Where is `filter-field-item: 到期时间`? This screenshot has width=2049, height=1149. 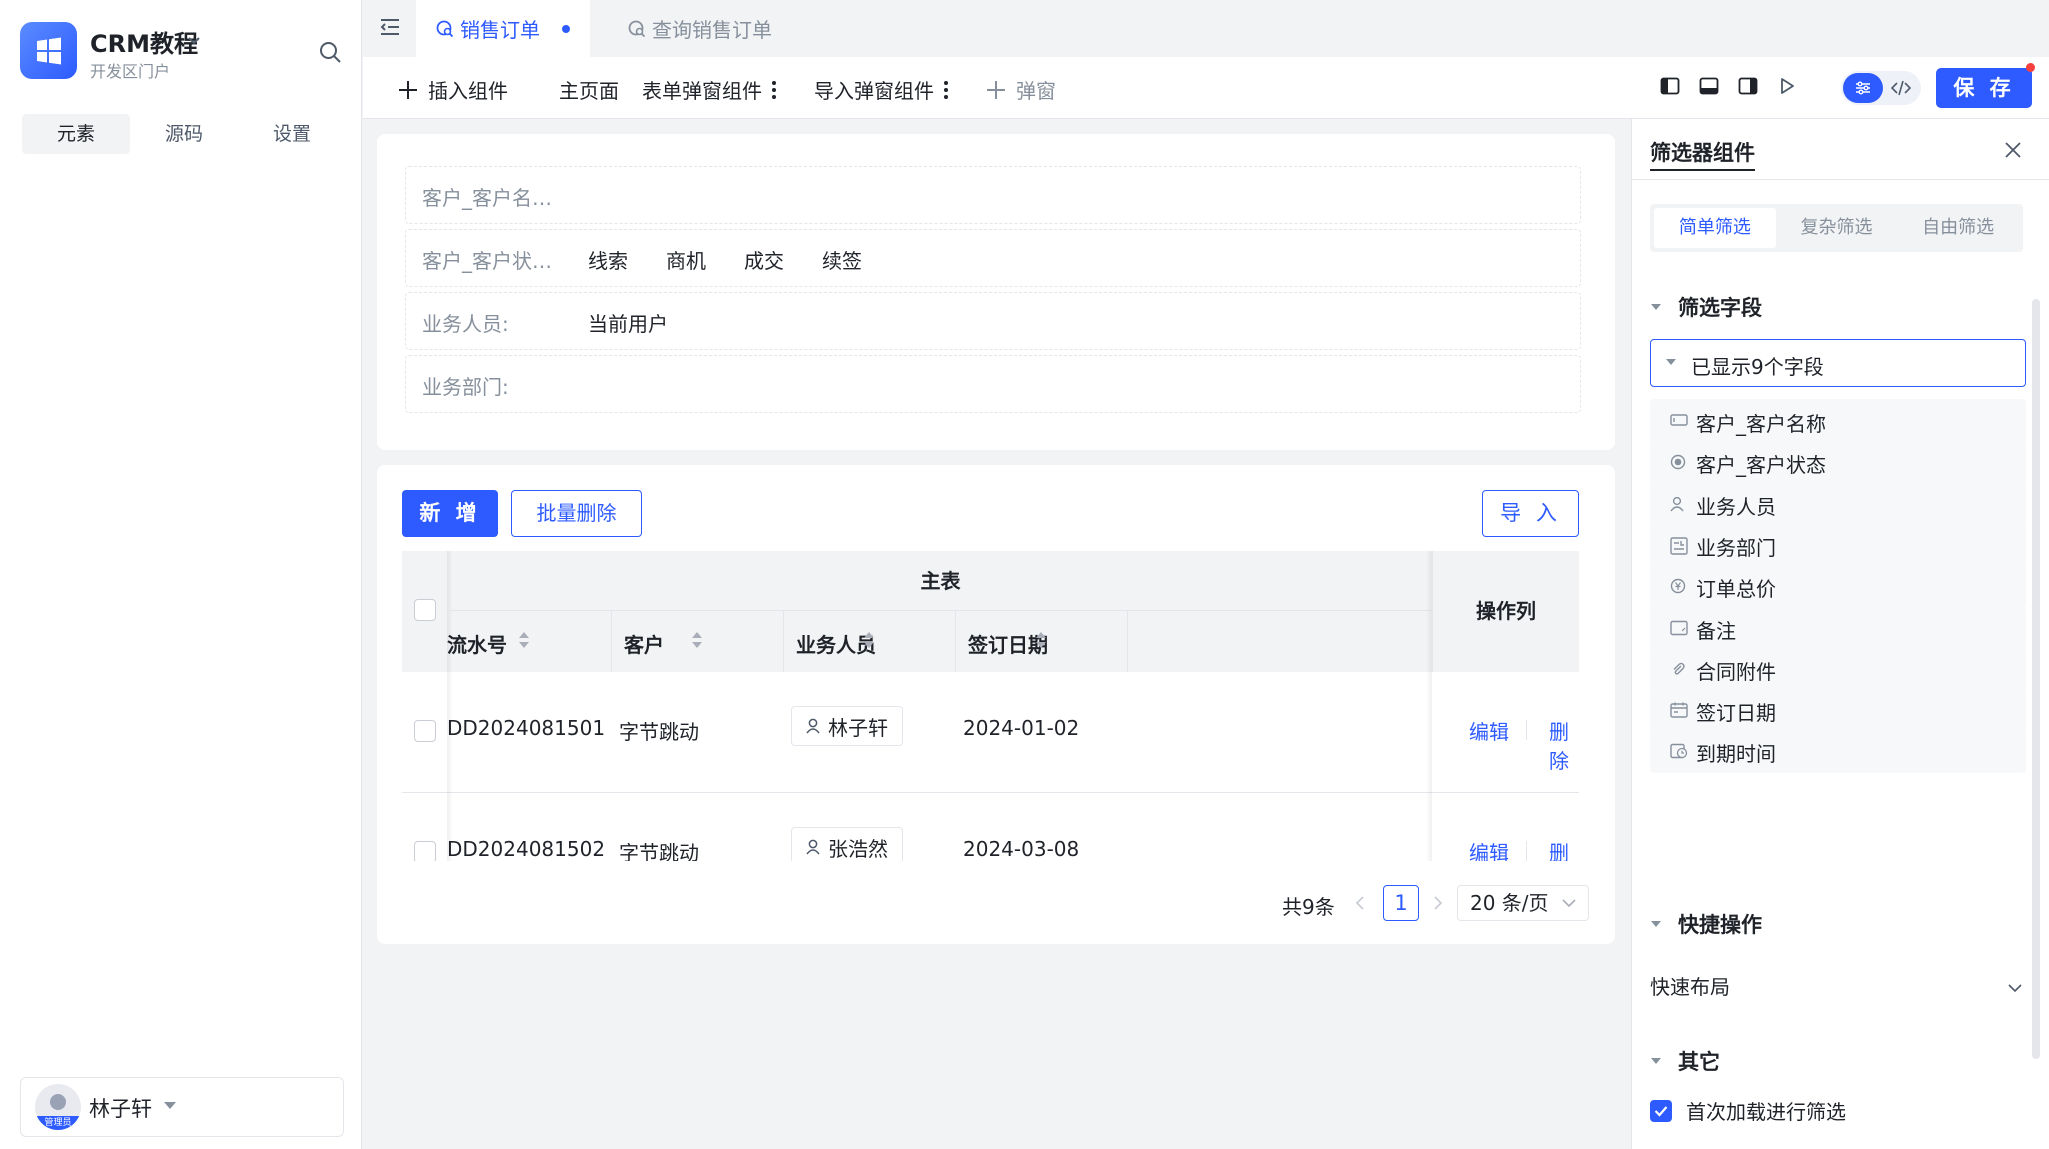
filter-field-item: 到期时间 is located at coordinates (1838, 751).